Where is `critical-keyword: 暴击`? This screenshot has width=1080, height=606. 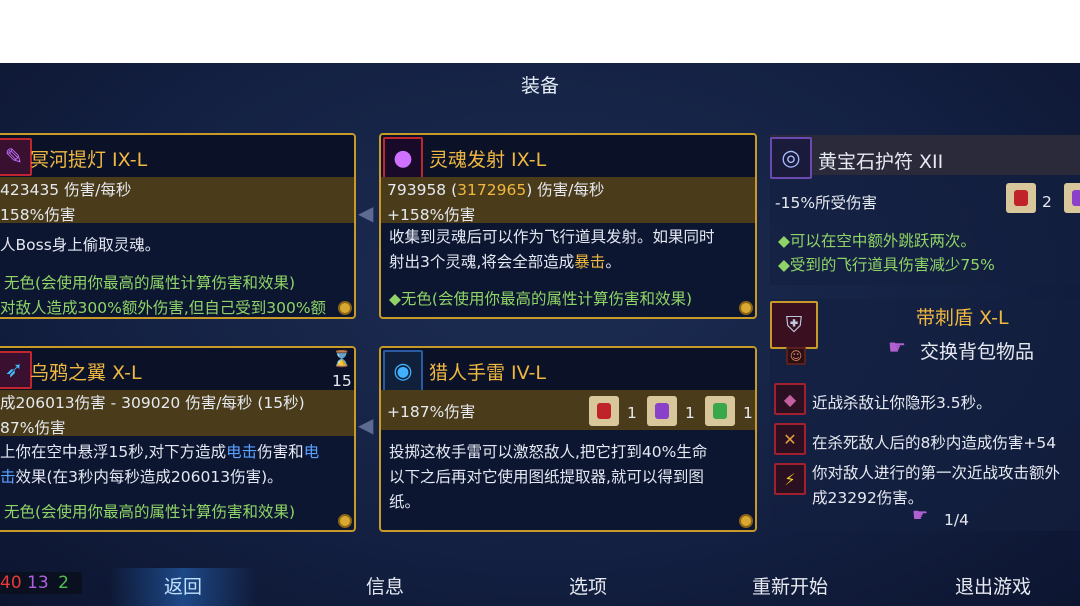
critical-keyword: 暴击 is located at coordinates (590, 262).